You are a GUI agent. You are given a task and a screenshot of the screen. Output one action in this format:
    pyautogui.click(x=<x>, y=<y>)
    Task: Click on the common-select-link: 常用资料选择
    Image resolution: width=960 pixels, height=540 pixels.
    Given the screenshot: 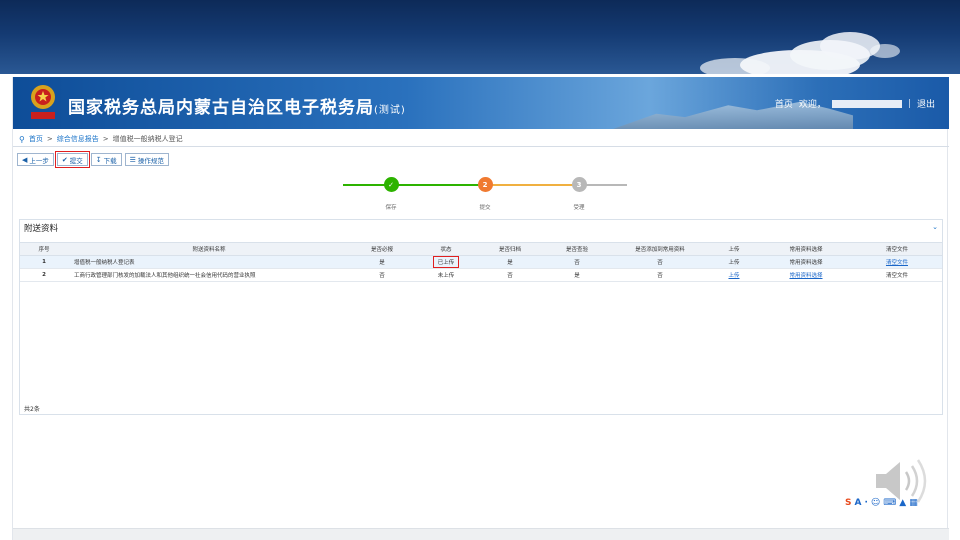 What is the action you would take?
    pyautogui.click(x=806, y=275)
    